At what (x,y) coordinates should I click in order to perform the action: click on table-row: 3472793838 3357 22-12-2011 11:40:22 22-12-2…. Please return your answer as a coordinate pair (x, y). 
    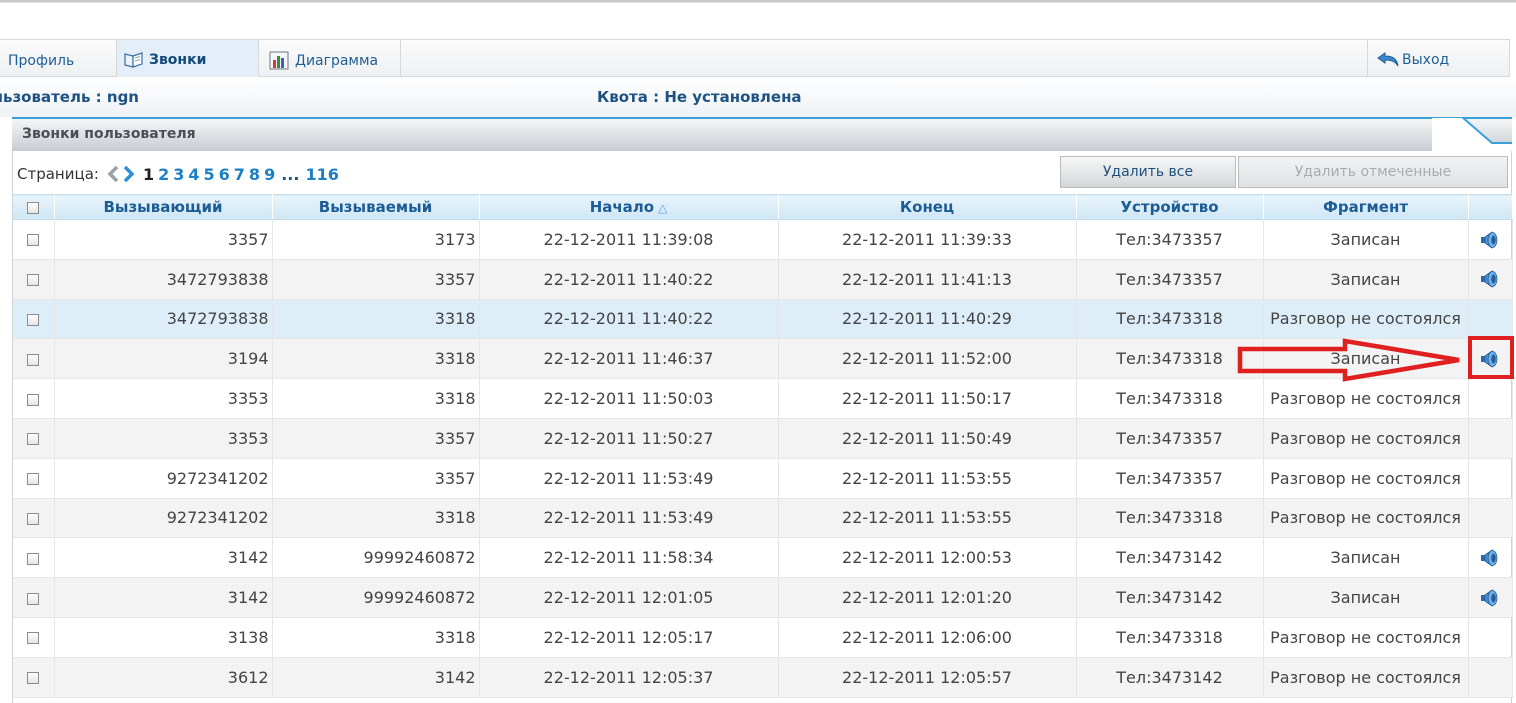
    Looking at the image, I should click on (763, 279).